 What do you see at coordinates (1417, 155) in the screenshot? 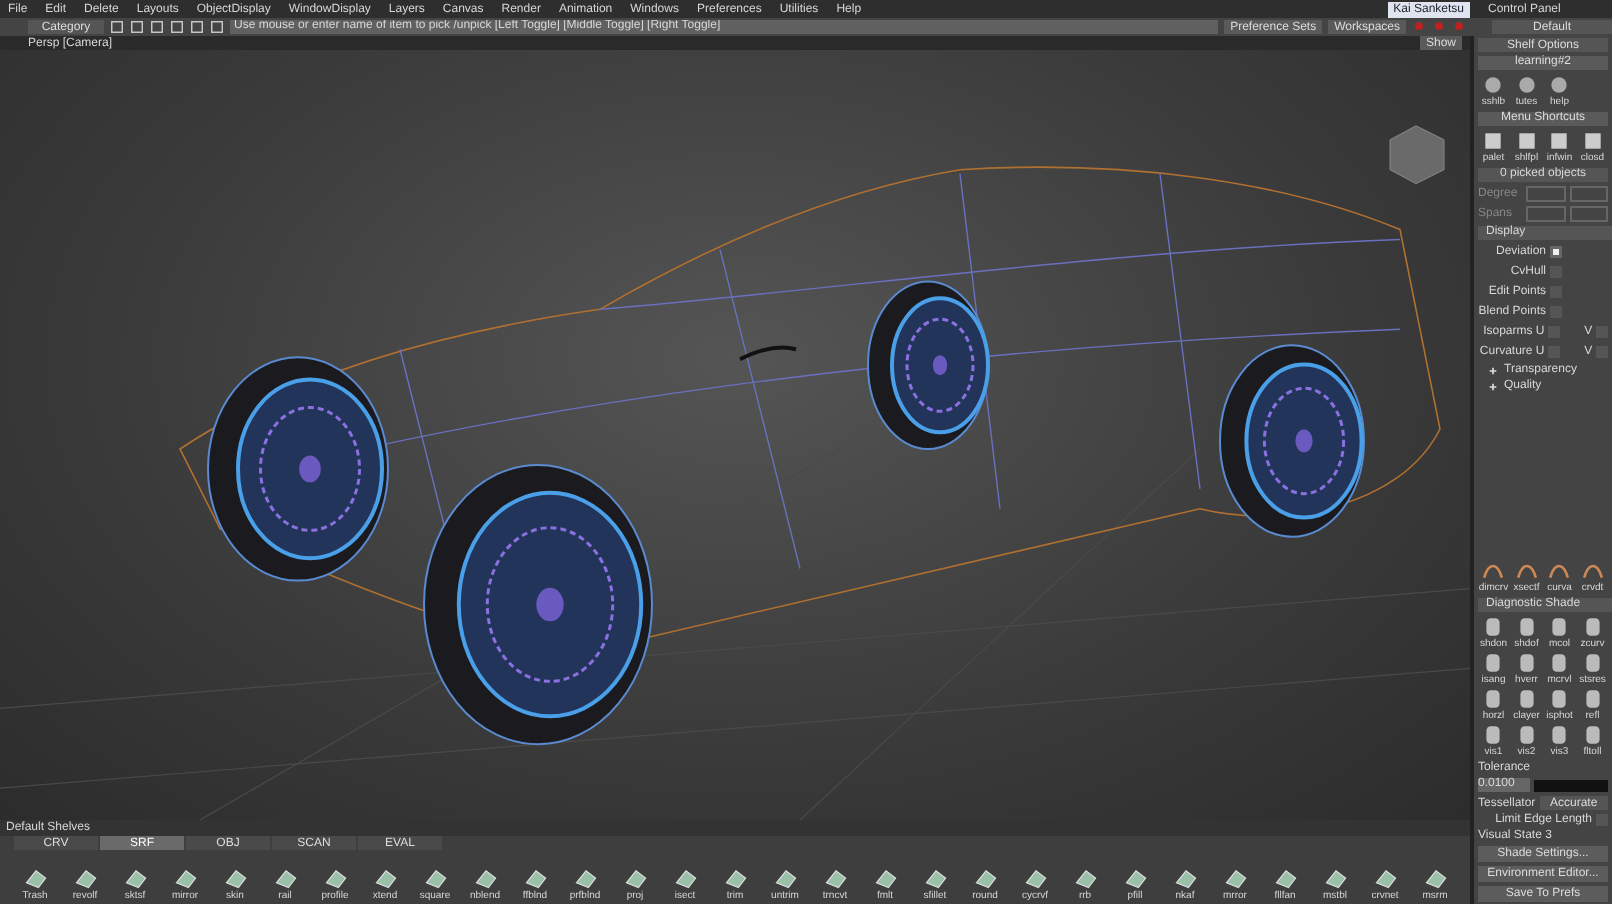
I see `view-cube-icon` at bounding box center [1417, 155].